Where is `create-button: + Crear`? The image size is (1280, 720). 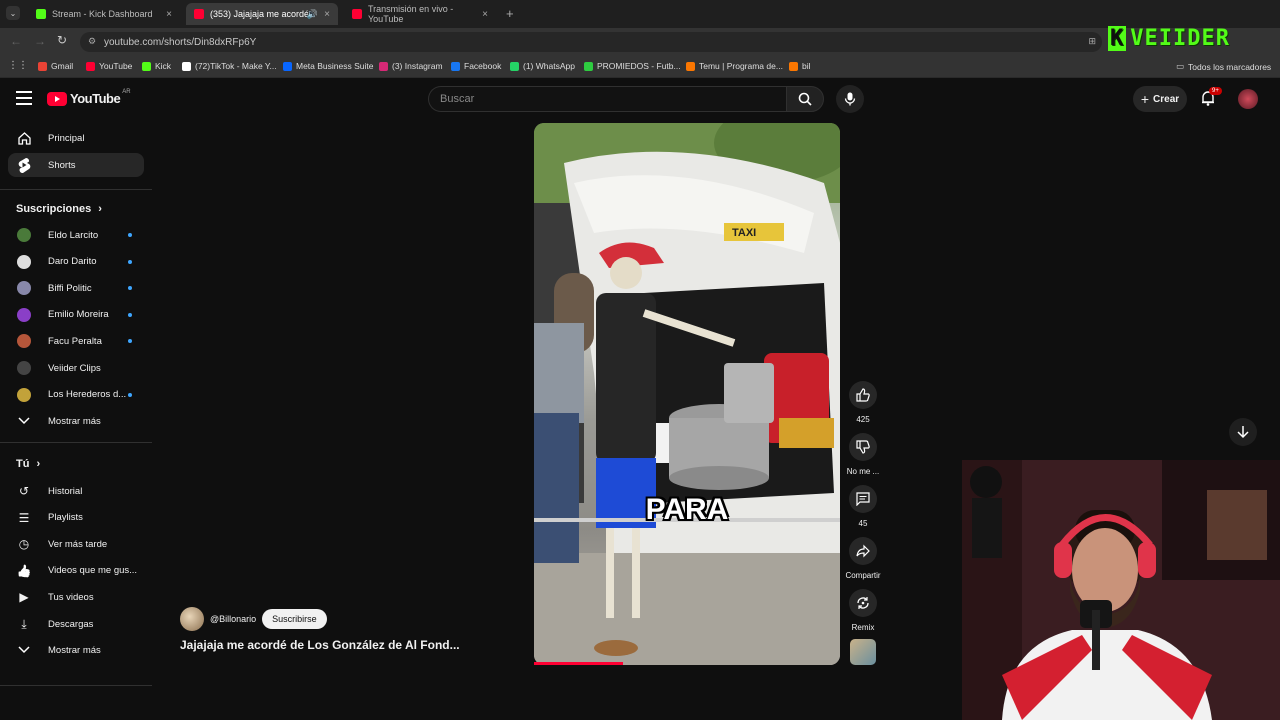 create-button: + Crear is located at coordinates (1160, 99).